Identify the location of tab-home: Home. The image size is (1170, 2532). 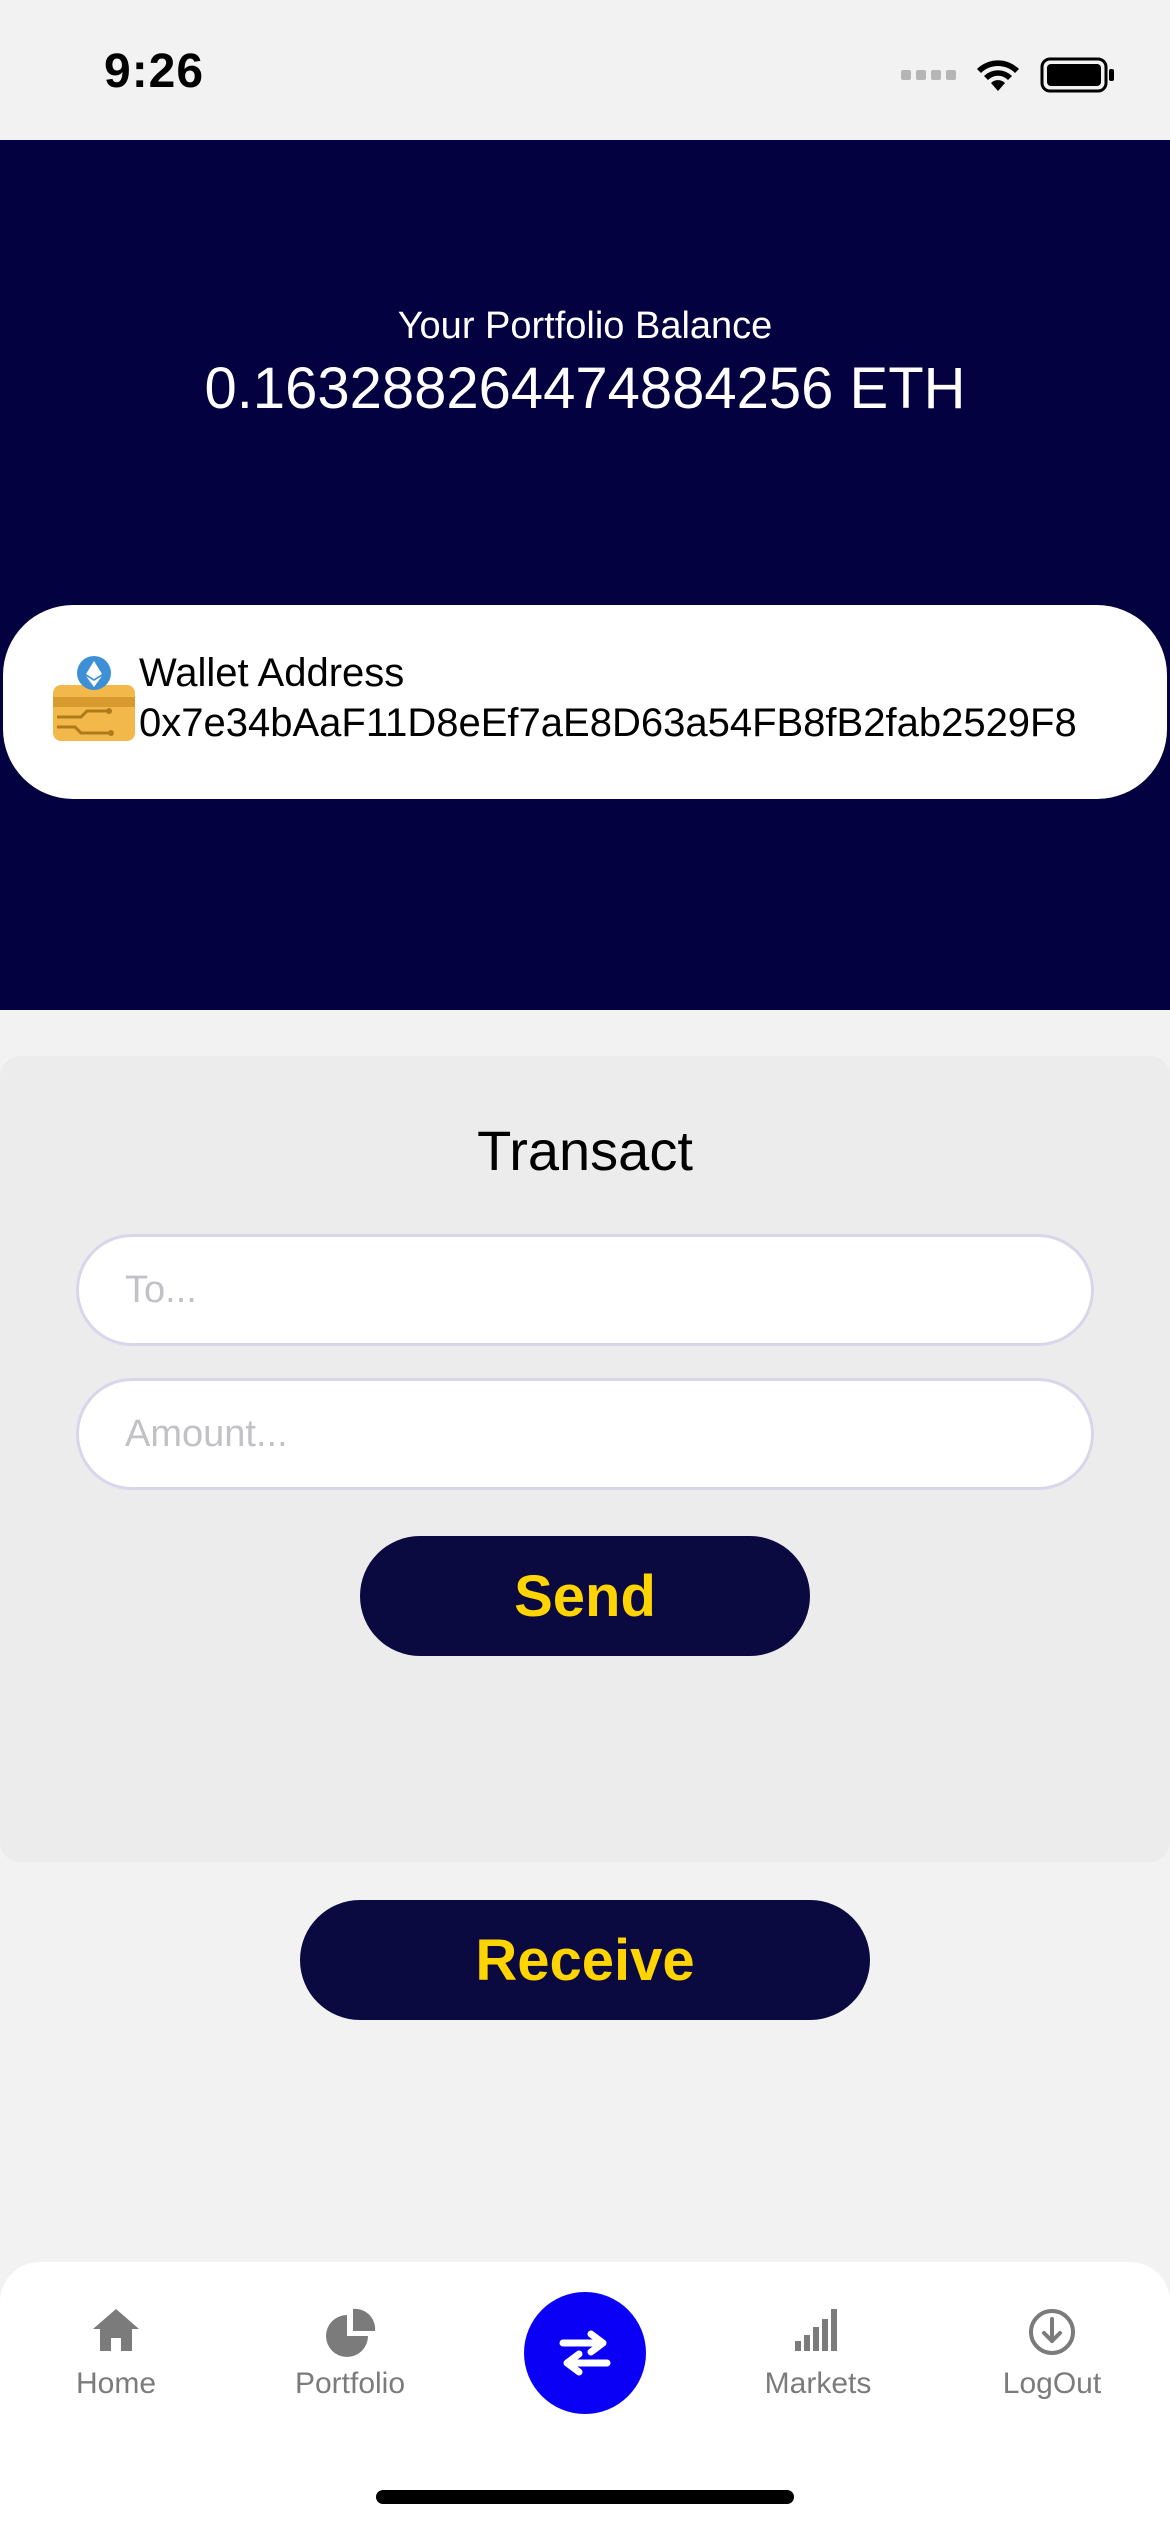
(116, 2357).